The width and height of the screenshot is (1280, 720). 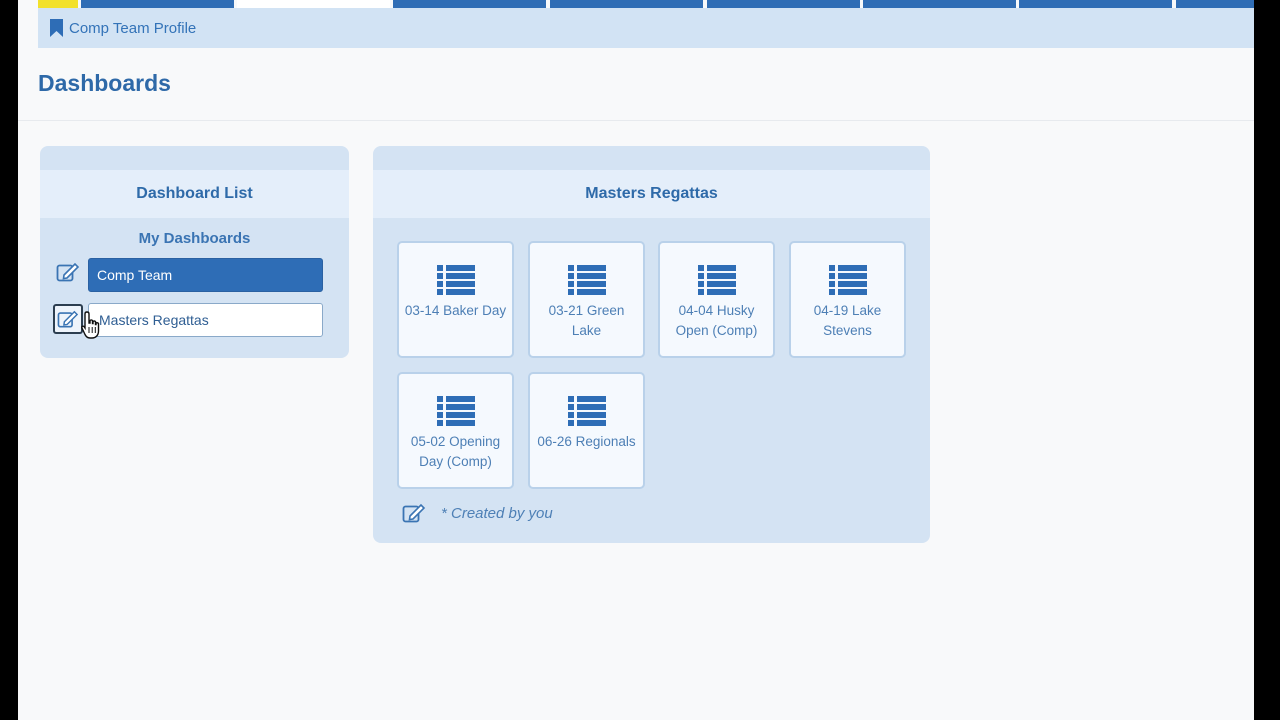 What do you see at coordinates (90, 325) in the screenshot?
I see `hand-cursor-icon` at bounding box center [90, 325].